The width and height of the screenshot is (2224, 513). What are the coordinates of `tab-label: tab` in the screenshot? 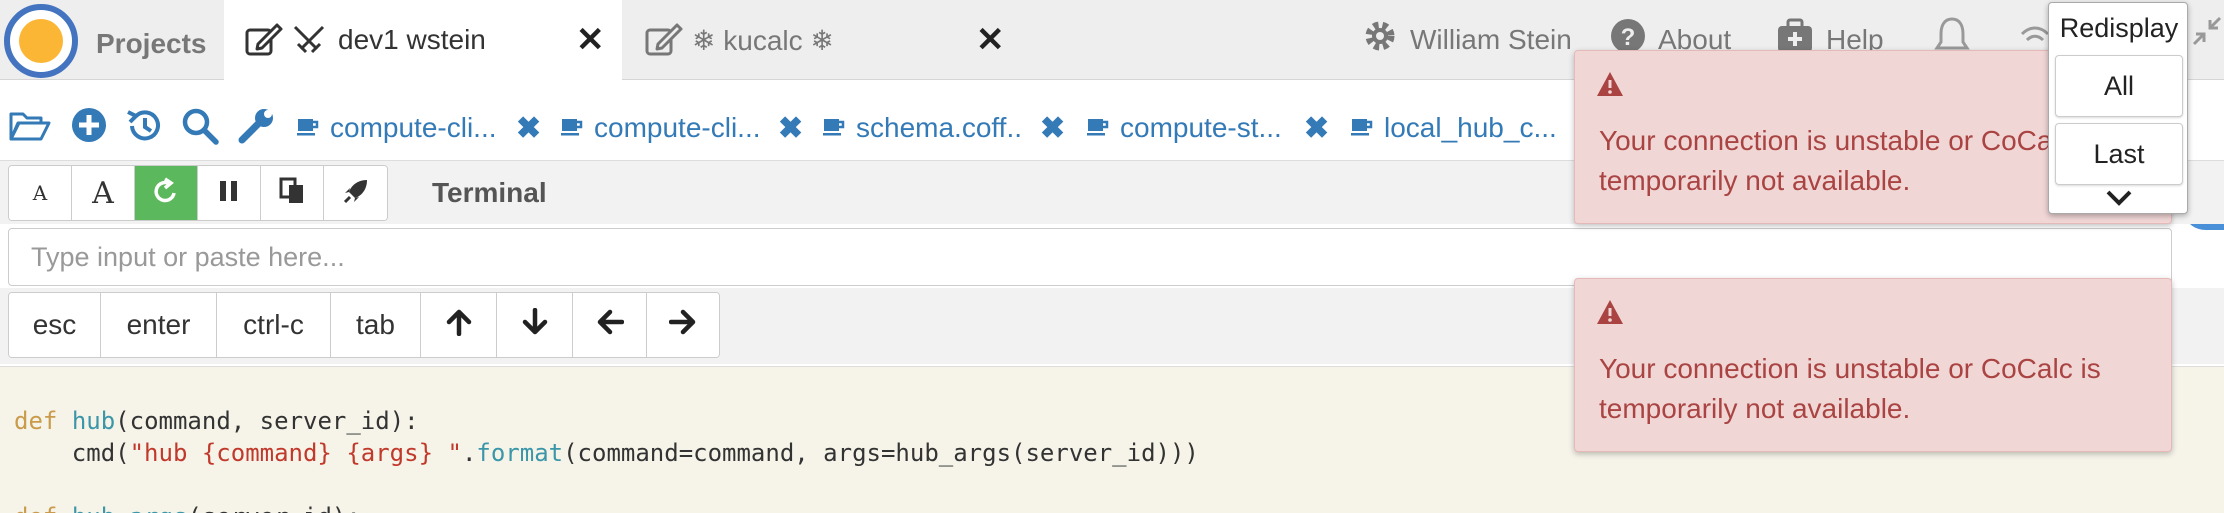 It's located at (375, 324).